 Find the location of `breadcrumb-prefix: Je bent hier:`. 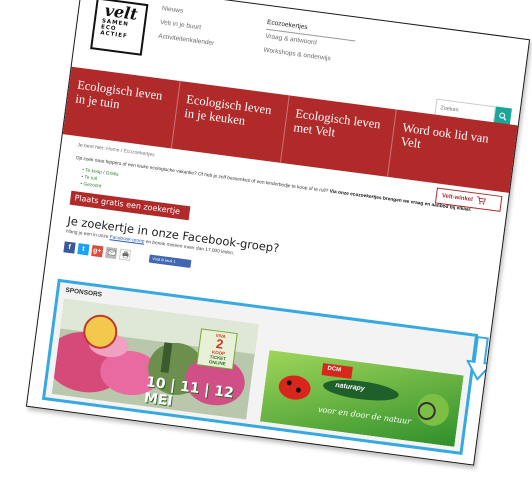

breadcrumb-prefix: Je bent hier: is located at coordinates (91, 147).